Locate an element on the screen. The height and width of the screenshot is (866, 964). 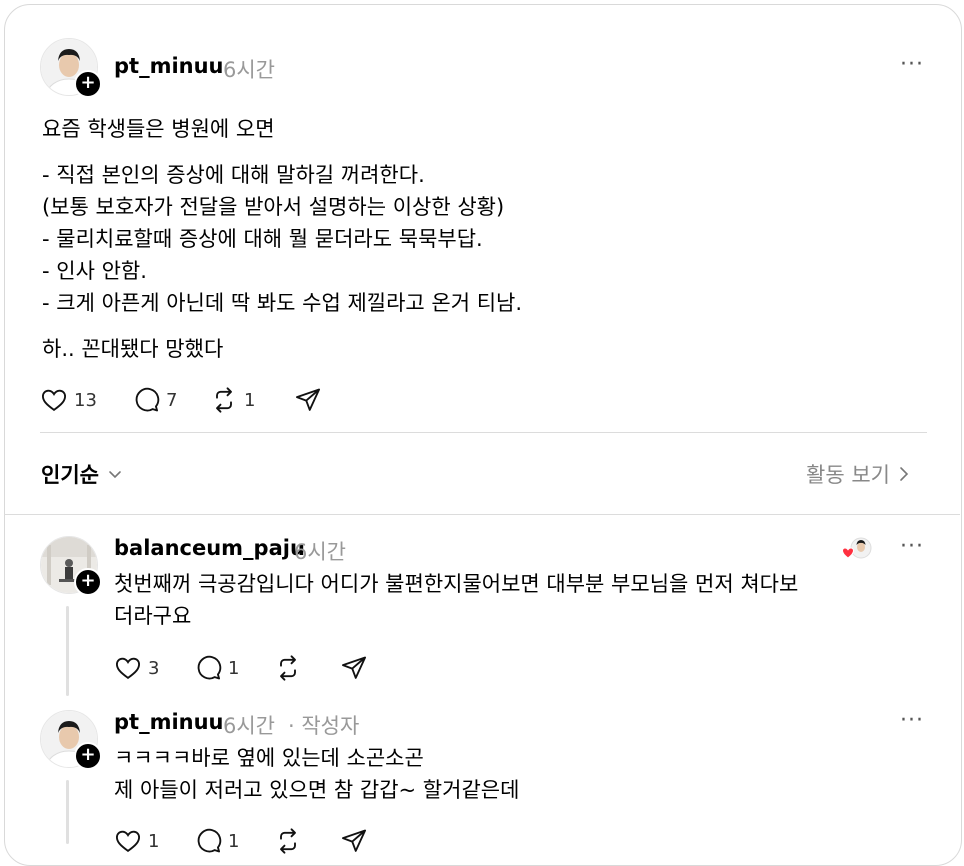
post-title-line: 요즘 학생들은 병원에 오면 is located at coordinates (158, 129).